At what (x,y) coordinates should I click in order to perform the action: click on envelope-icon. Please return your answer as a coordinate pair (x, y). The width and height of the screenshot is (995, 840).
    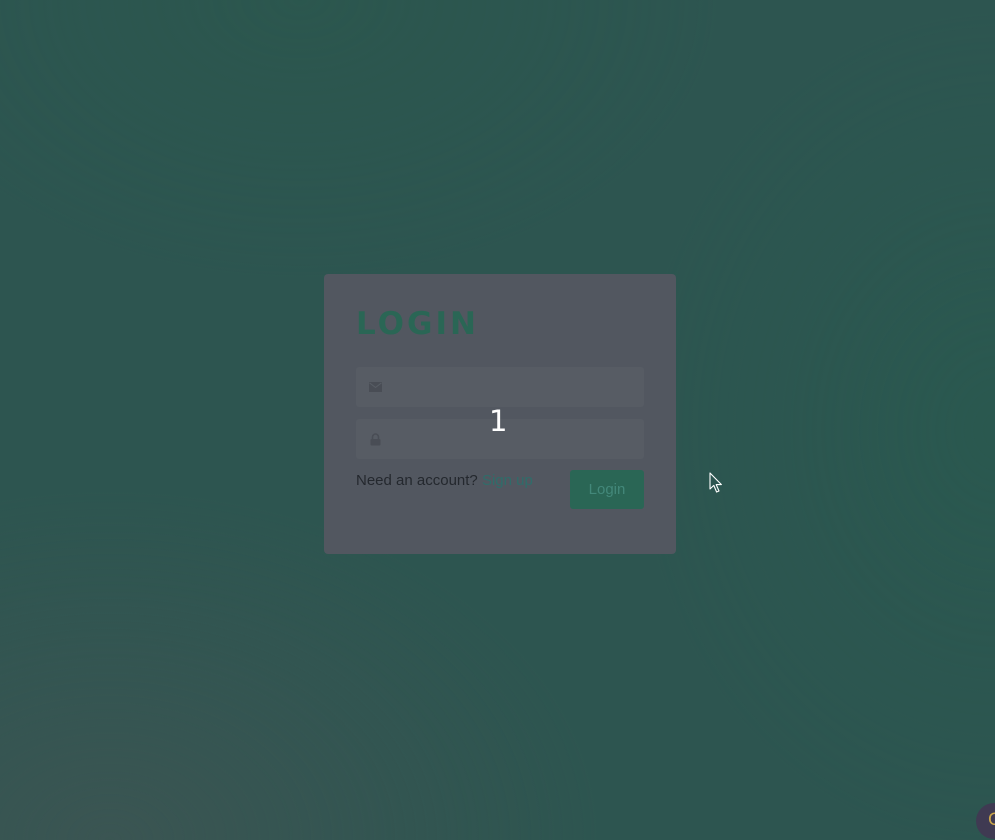
    Looking at the image, I should click on (375, 387).